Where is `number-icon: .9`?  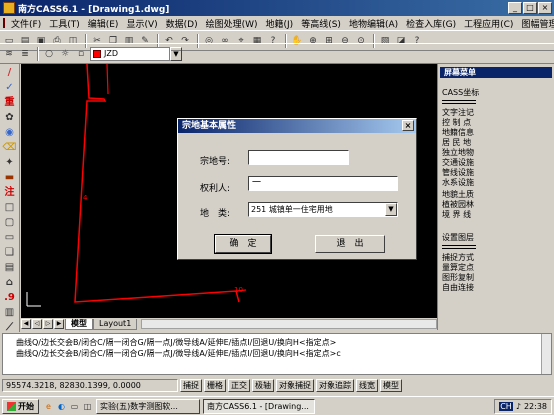 number-icon: .9 is located at coordinates (10, 298).